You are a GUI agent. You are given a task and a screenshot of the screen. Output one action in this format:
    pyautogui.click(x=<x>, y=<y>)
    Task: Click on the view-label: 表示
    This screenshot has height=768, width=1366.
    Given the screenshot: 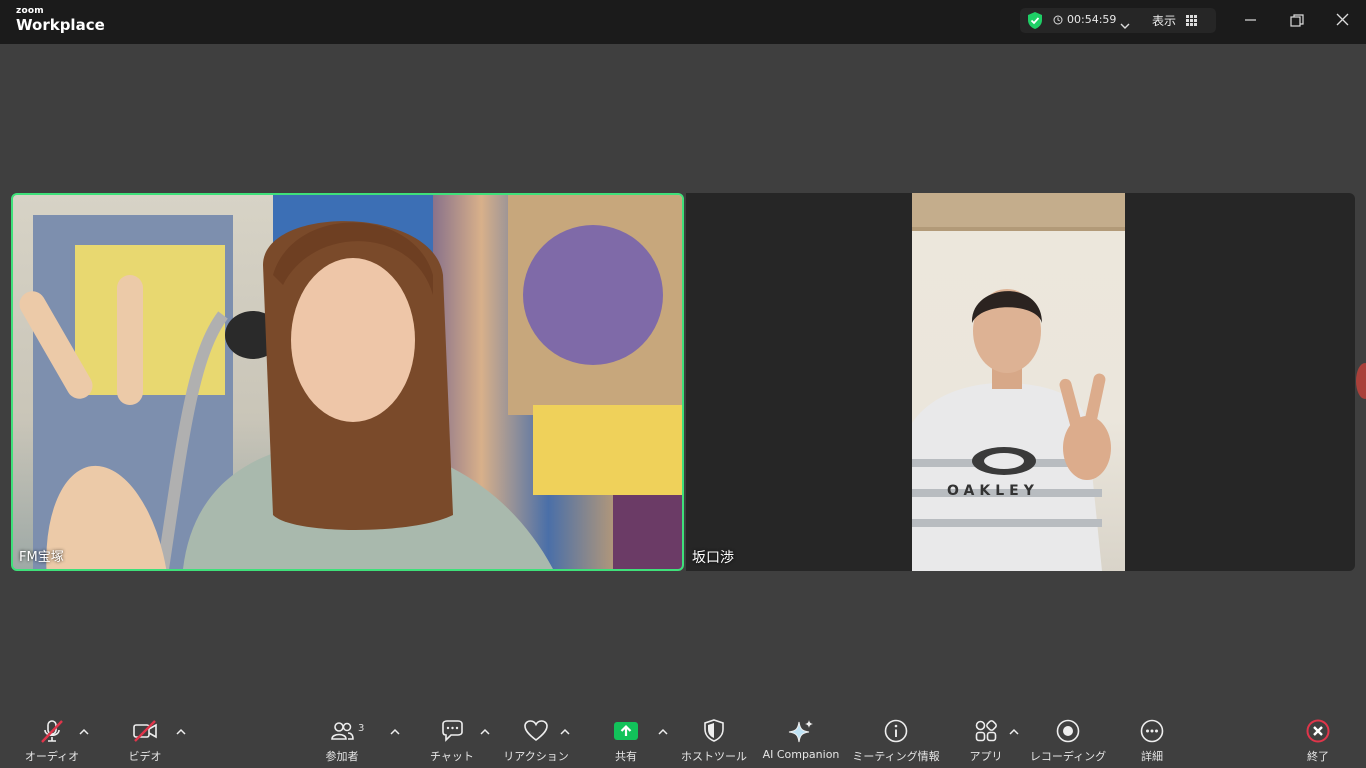 What is the action you would take?
    pyautogui.click(x=1164, y=21)
    